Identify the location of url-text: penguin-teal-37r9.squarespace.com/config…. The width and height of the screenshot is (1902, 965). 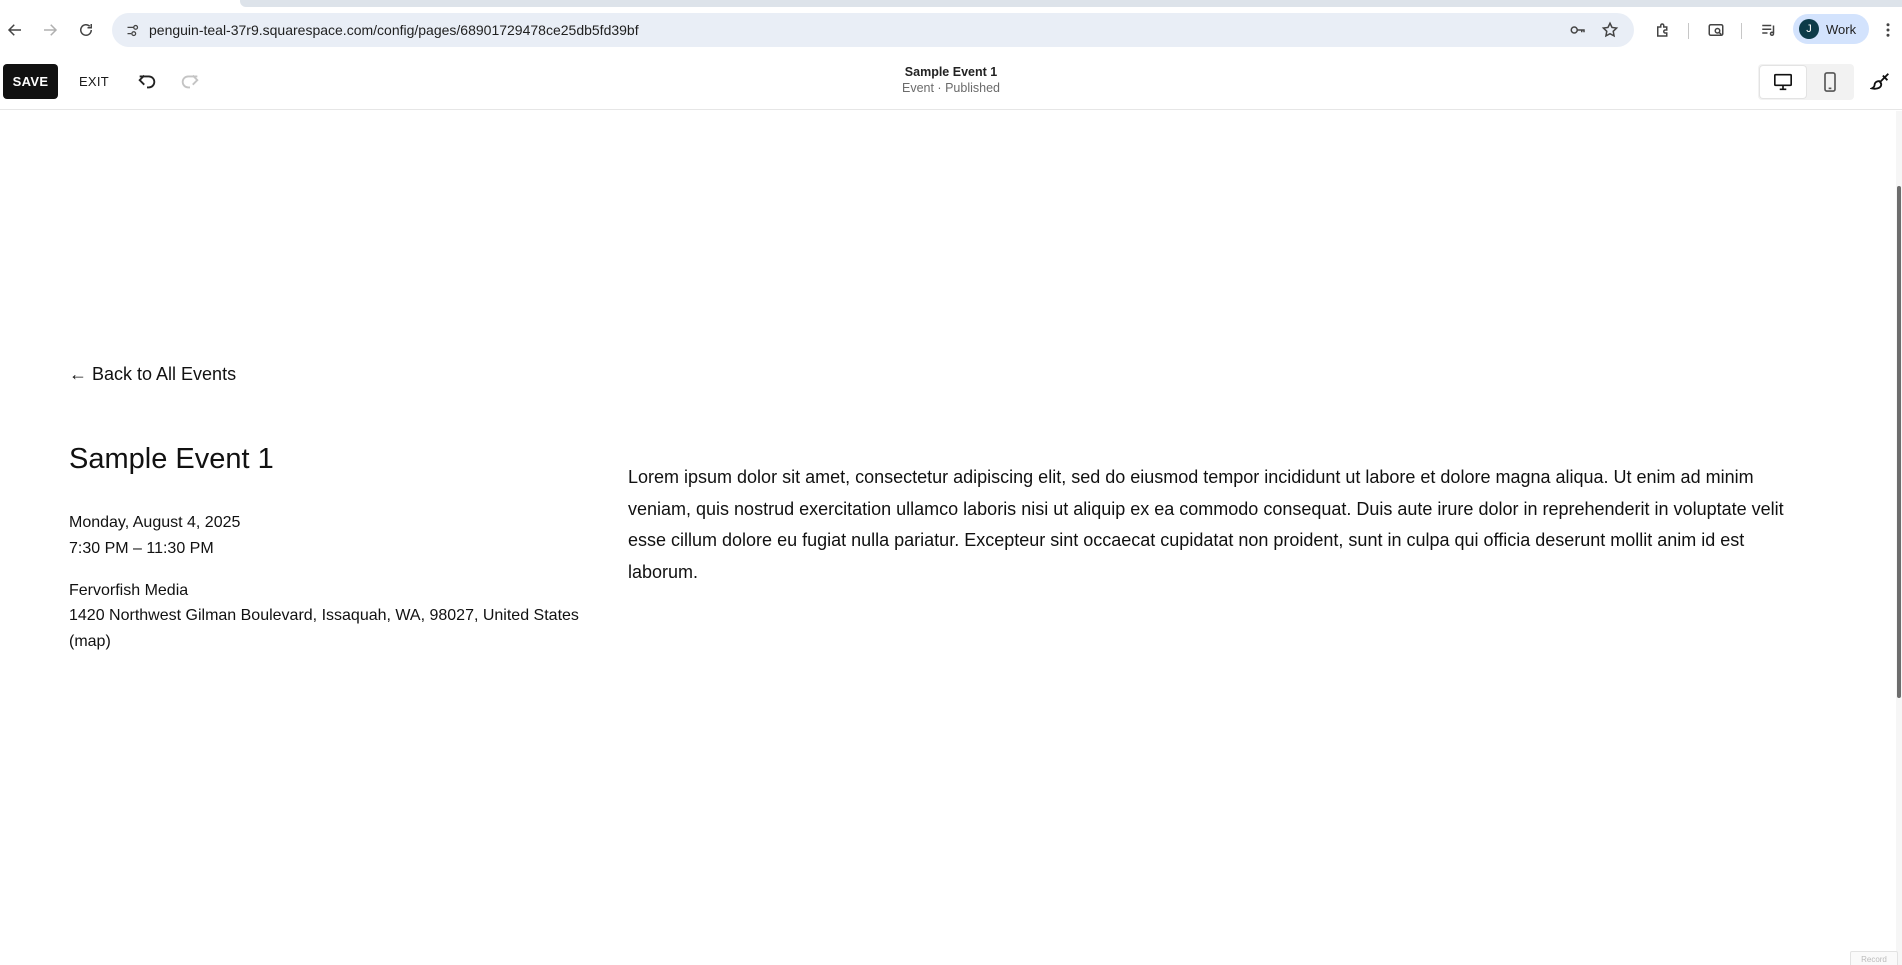
(394, 30).